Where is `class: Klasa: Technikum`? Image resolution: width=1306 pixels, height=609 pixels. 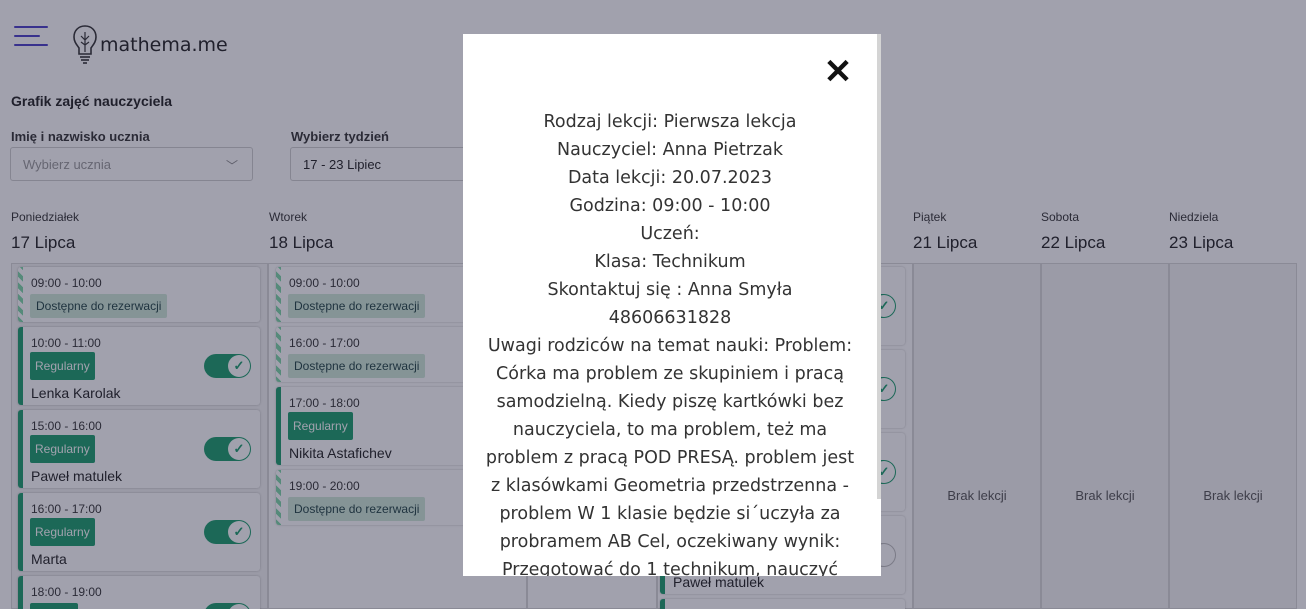
class: Klasa: Technikum is located at coordinates (670, 262).